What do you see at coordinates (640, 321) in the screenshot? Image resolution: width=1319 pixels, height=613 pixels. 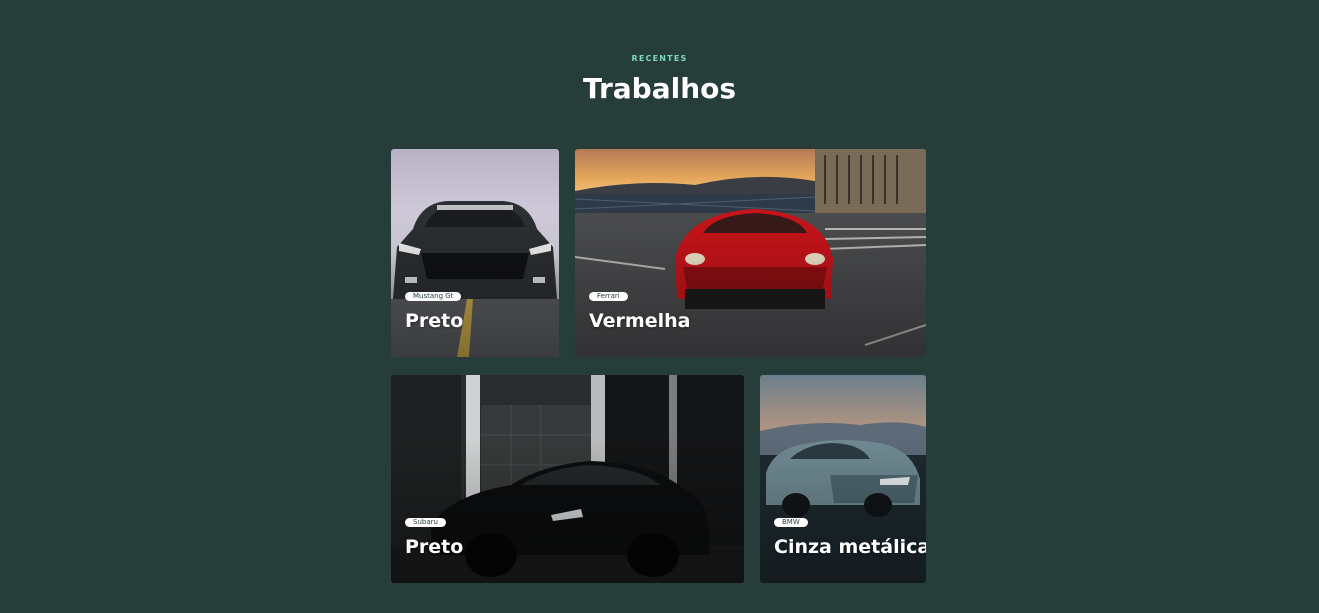 I see `card-title: Vermelha` at bounding box center [640, 321].